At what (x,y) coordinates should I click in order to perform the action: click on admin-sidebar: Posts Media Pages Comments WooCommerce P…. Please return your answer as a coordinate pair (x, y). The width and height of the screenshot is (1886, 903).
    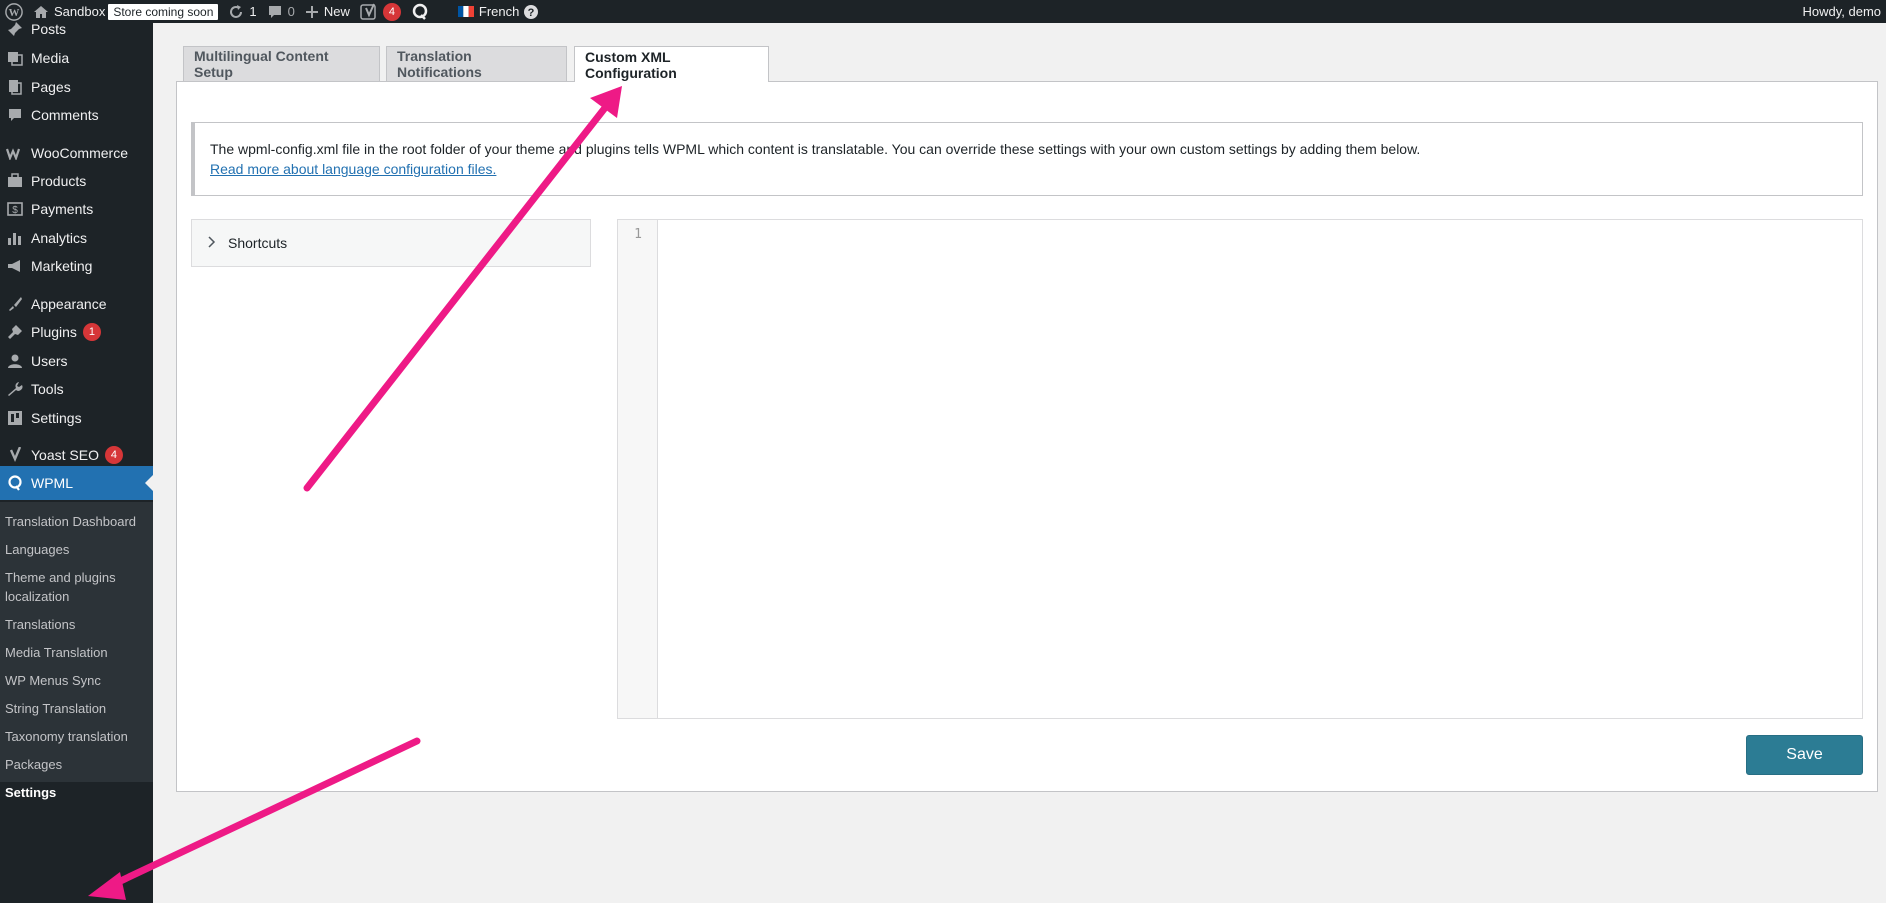
    Looking at the image, I should click on (76, 462).